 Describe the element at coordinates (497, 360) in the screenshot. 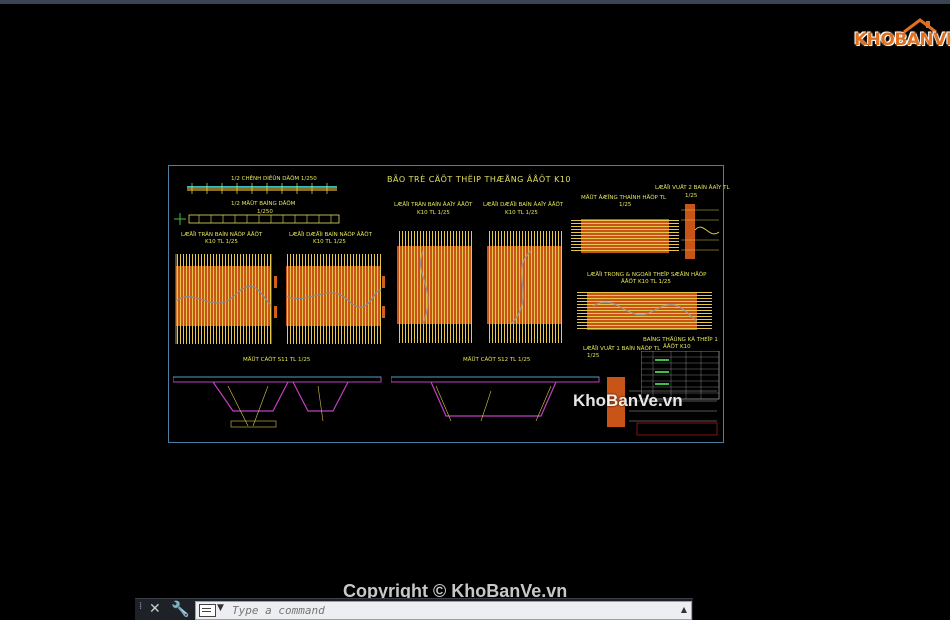

I see `label-s2: MÄÜT CÀÕT S12 TL 1/25` at that location.